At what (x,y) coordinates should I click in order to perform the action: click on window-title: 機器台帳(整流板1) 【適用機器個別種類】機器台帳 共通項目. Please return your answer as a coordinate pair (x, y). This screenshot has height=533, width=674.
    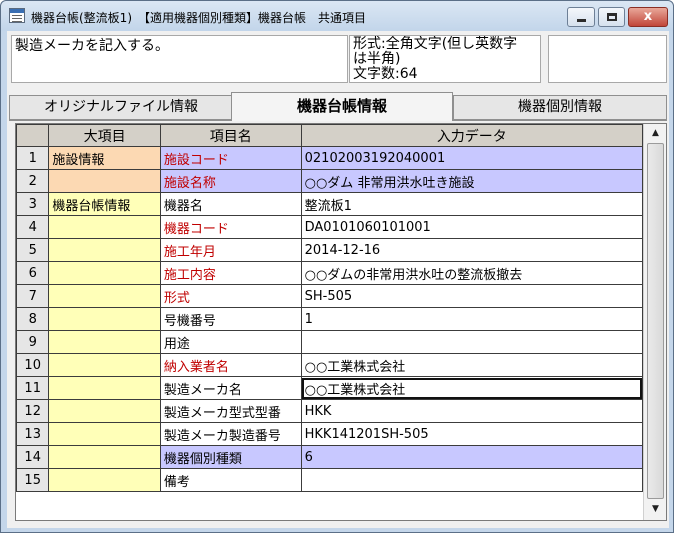
    Looking at the image, I should click on (199, 18).